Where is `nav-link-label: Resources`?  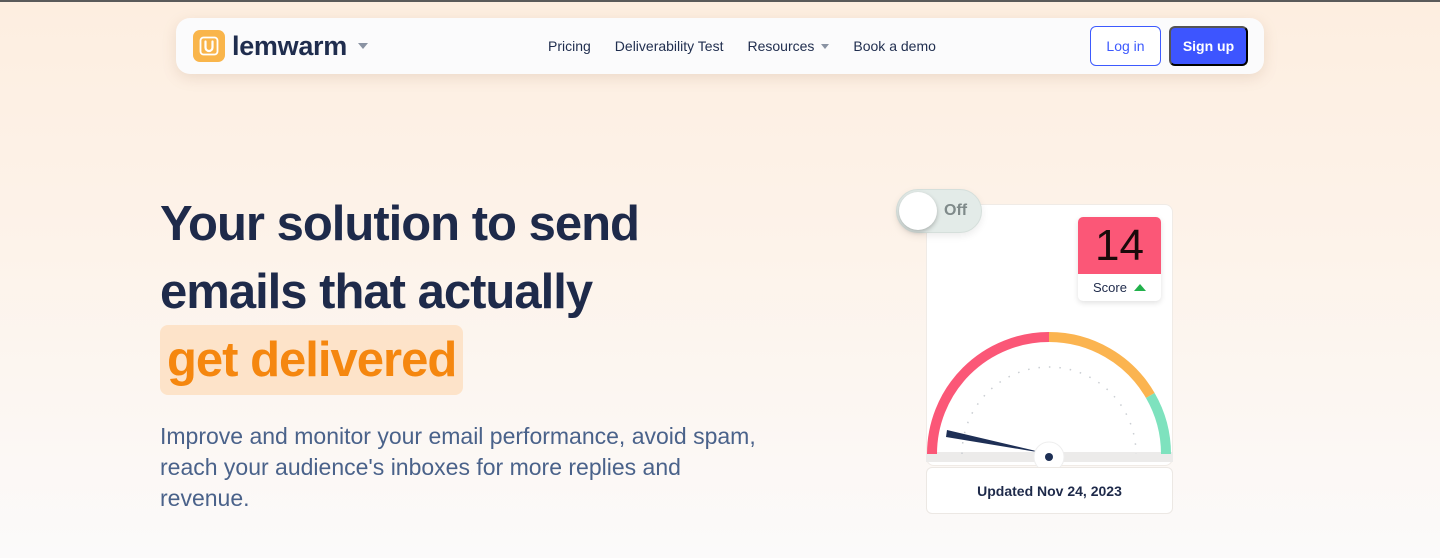 nav-link-label: Resources is located at coordinates (781, 46).